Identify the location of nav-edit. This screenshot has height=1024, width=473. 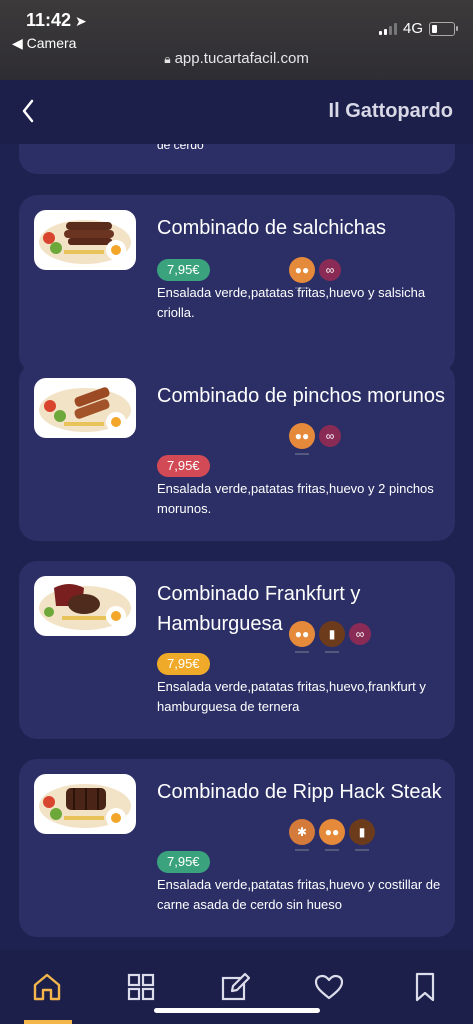
(235, 987).